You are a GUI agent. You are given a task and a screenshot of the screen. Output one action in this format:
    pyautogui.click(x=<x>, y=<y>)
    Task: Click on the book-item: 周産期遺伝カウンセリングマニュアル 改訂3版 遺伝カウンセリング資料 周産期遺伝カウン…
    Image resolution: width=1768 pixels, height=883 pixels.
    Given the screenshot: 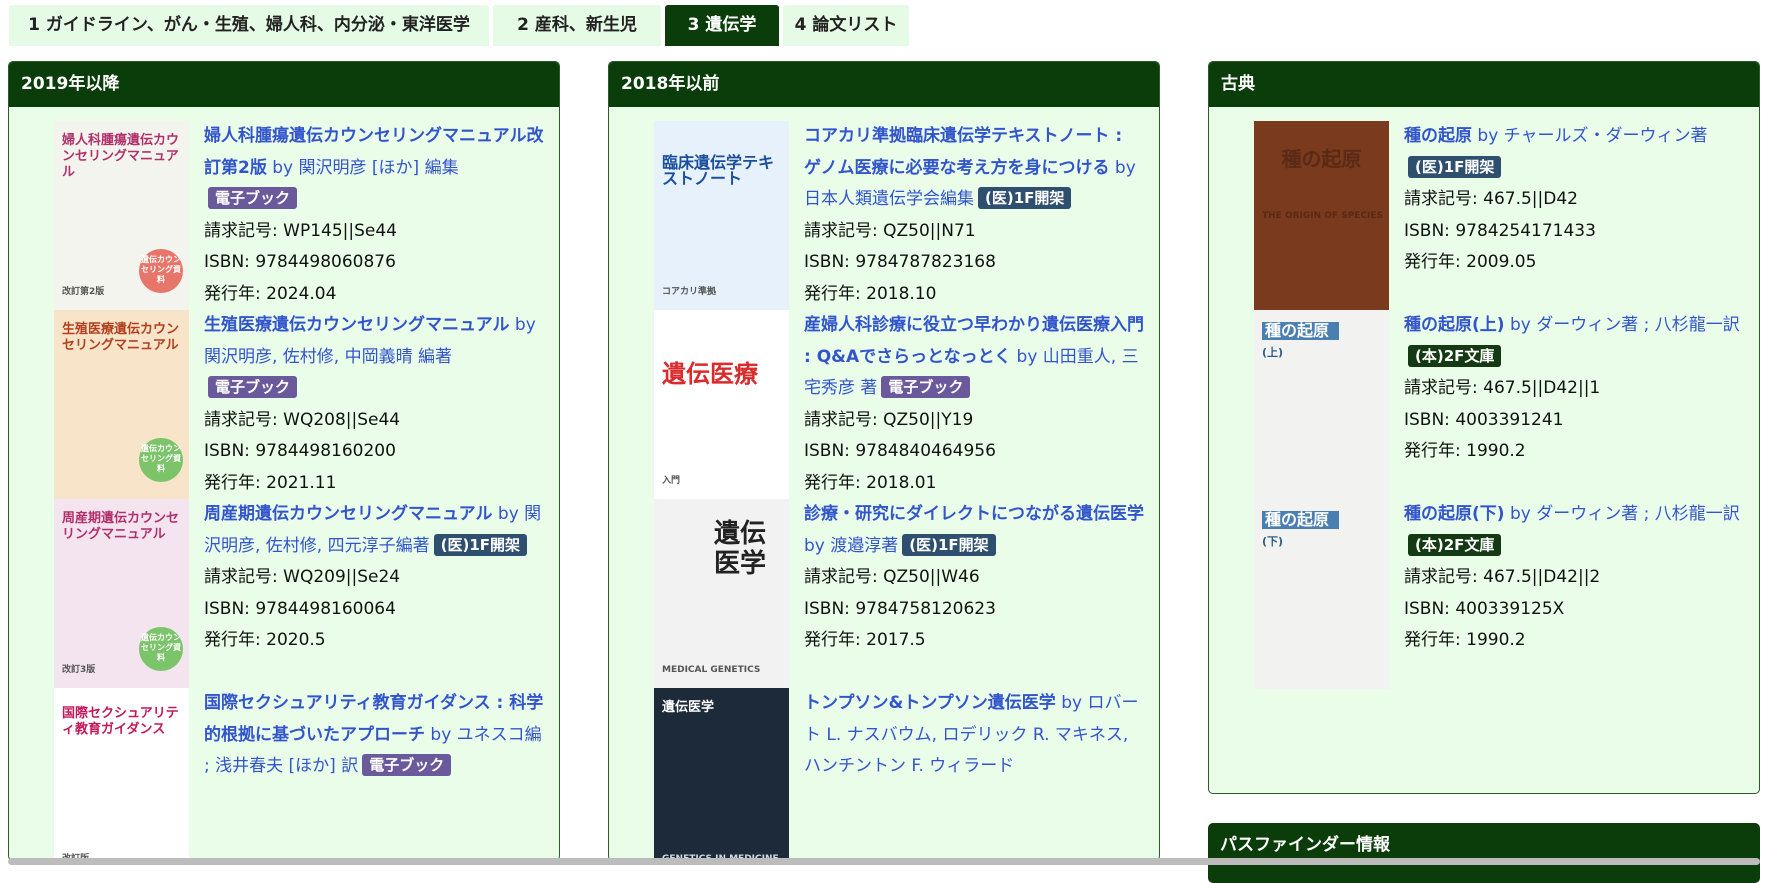 What is the action you would take?
    pyautogui.click(x=304, y=596)
    